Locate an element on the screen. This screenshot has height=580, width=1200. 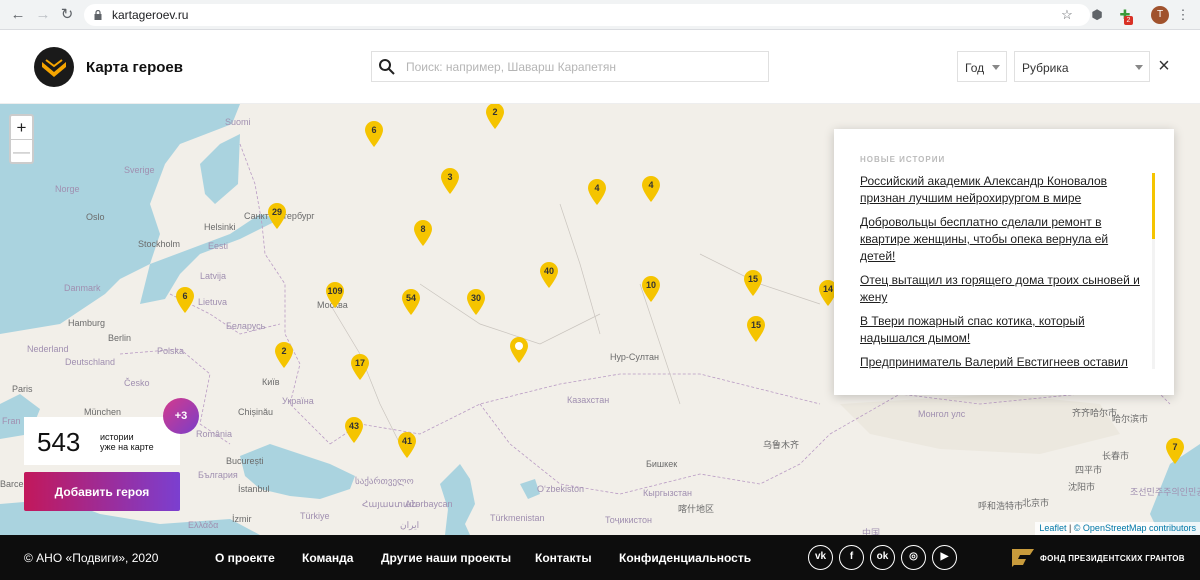
map-marker: 8 is located at coordinates (423, 233).